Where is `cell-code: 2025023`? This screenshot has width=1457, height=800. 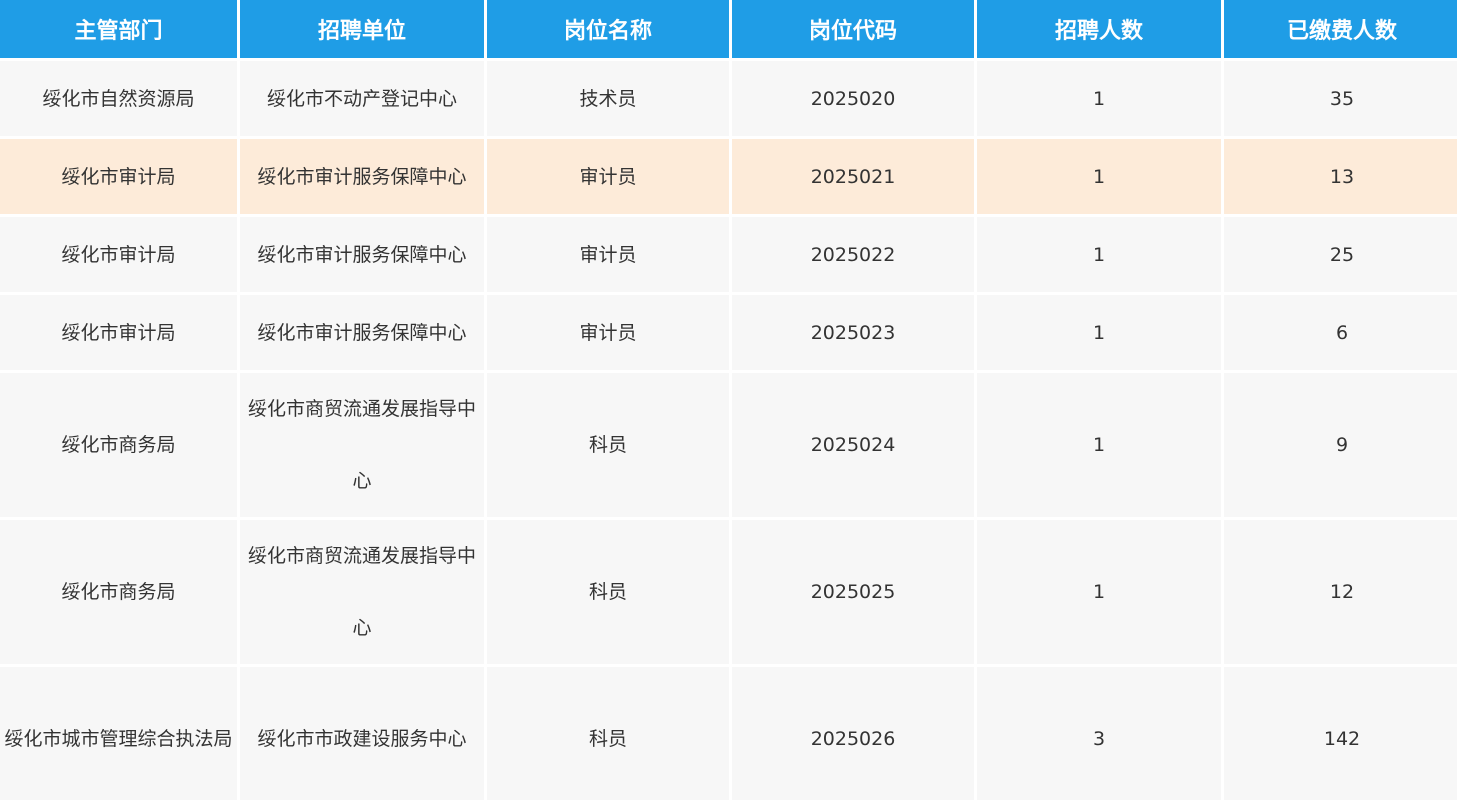 cell-code: 2025023 is located at coordinates (853, 332).